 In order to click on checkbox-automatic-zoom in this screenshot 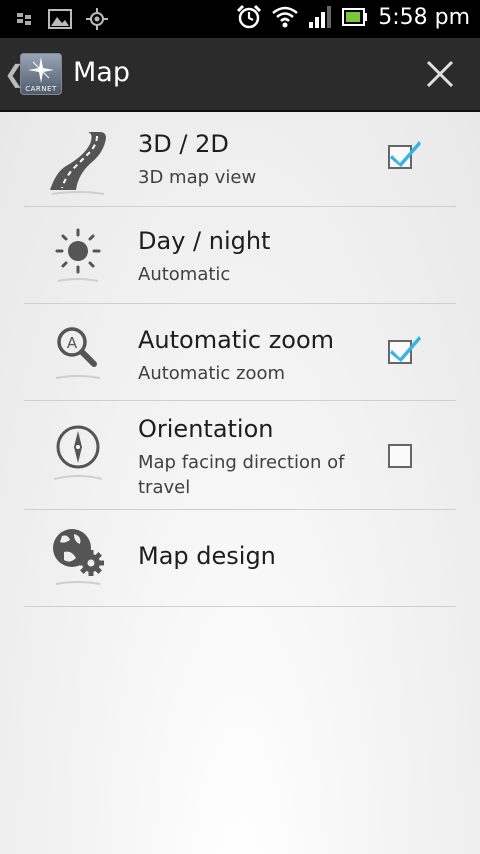, I will do `click(404, 350)`.